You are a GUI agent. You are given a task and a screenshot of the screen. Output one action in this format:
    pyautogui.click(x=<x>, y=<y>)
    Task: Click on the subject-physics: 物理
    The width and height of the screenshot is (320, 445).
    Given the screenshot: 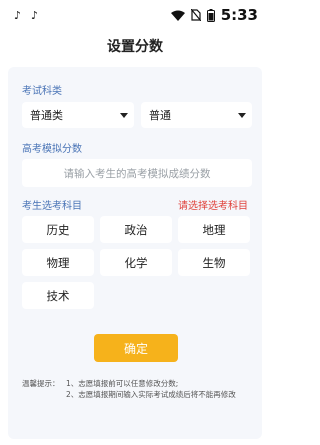 What is the action you would take?
    pyautogui.click(x=58, y=262)
    